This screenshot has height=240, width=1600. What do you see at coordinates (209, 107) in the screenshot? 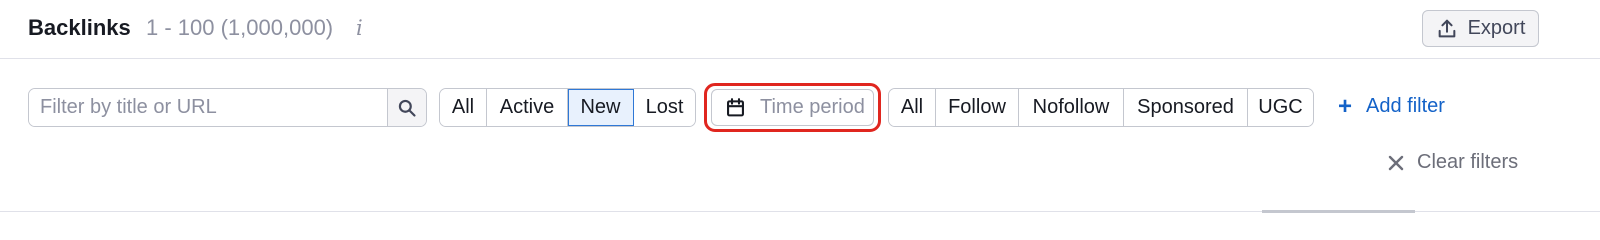
I see `search-input` at bounding box center [209, 107].